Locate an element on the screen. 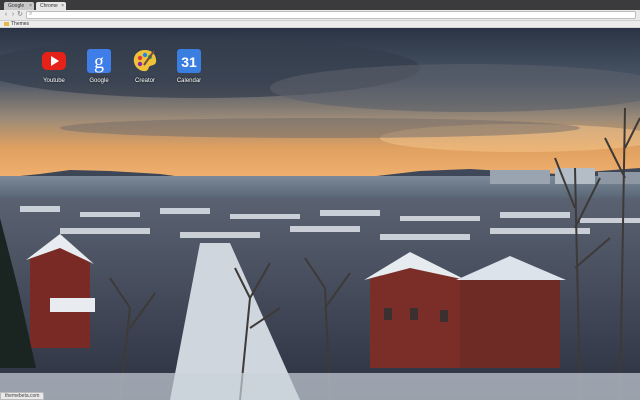 This screenshot has height=400, width=640. app-google: g Google is located at coordinates (99, 66).